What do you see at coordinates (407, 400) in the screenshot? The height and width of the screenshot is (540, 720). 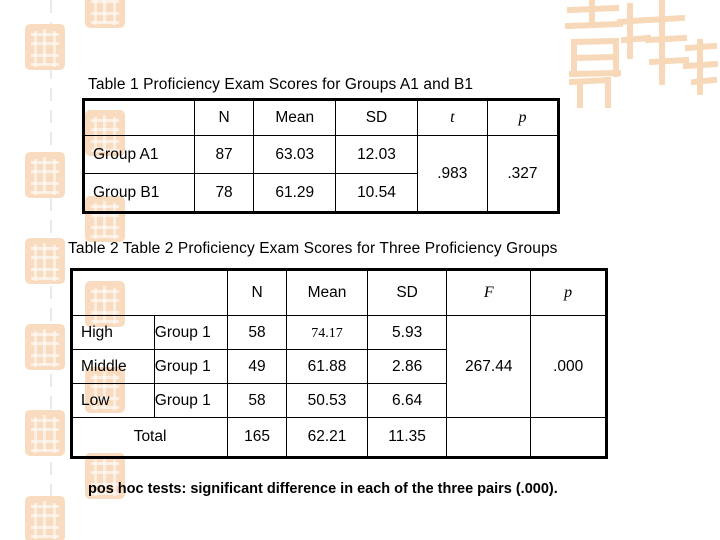 I see `table2-row2-sd: 6.64` at bounding box center [407, 400].